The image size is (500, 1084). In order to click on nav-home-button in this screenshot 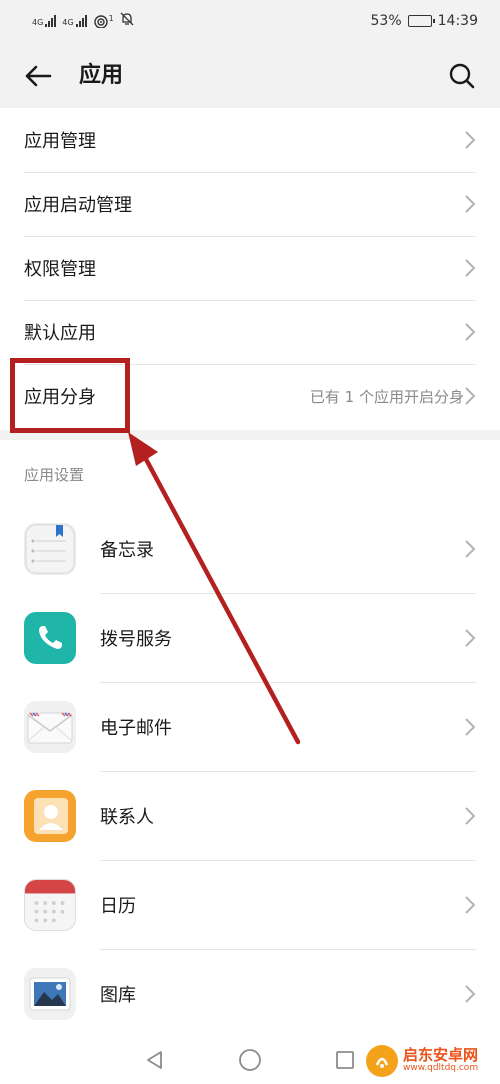, I will do `click(250, 1062)`.